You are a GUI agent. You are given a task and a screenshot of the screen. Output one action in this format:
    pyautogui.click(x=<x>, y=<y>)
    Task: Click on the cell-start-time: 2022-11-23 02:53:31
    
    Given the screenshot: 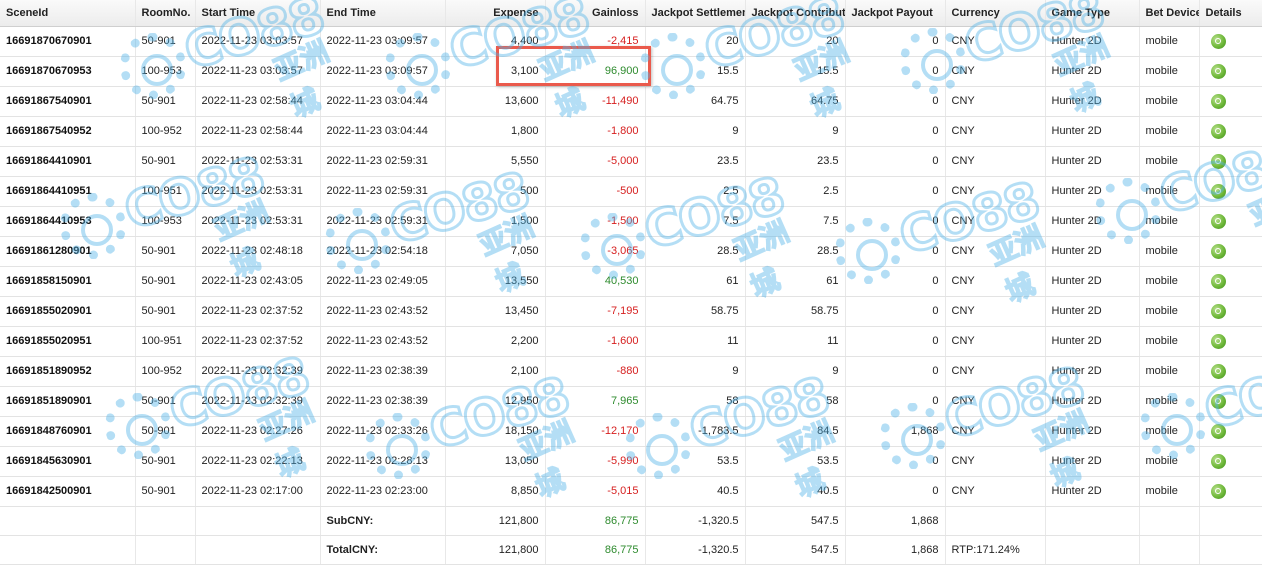 What is the action you would take?
    pyautogui.click(x=258, y=191)
    